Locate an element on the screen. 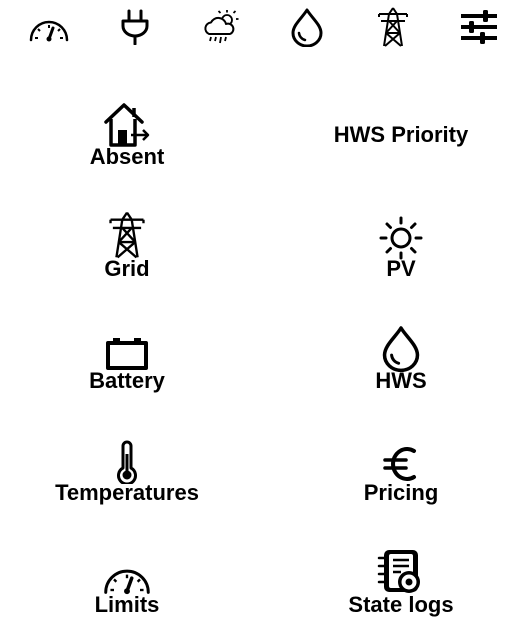 The width and height of the screenshot is (527, 621). temperatures-tile: Temperatures is located at coordinates (127, 476).